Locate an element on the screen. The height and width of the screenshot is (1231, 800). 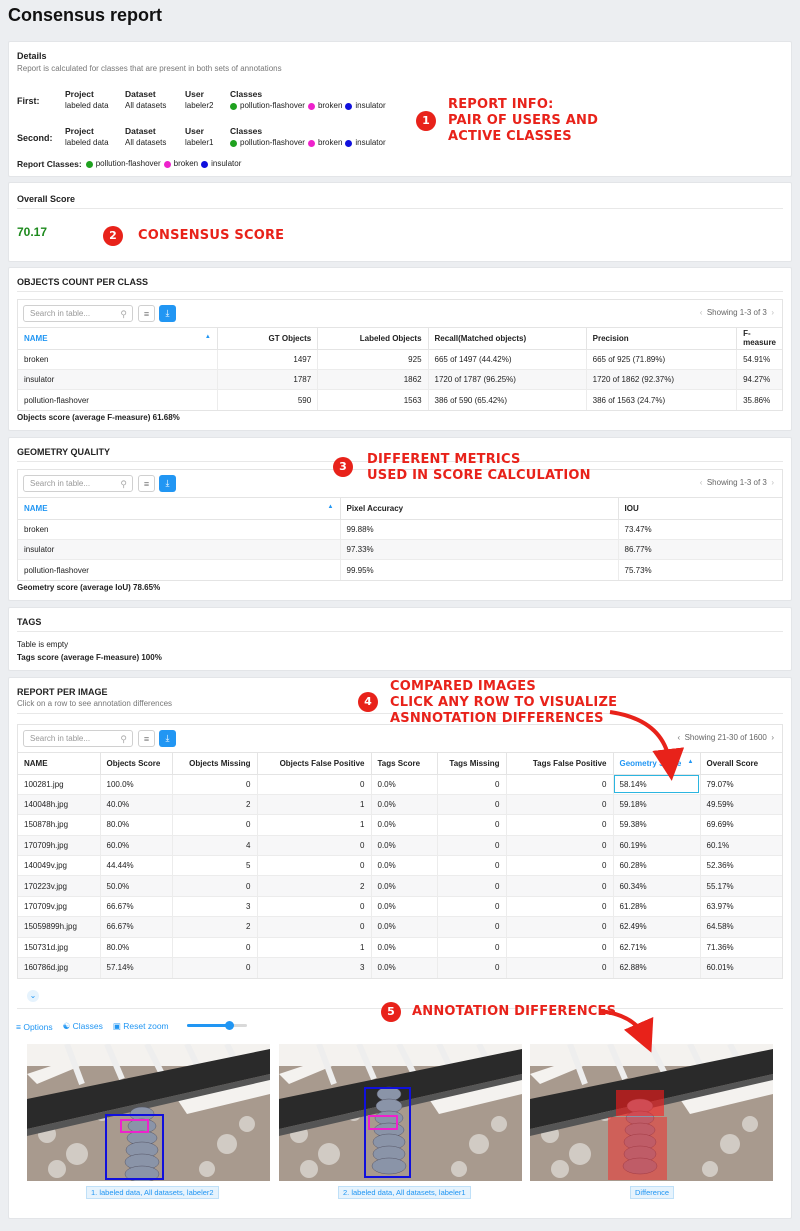
table-row: 140049v.jpg 44.44% 5 0 0.0% 0 0 60.28% 52.36% is located at coordinates (400, 866).